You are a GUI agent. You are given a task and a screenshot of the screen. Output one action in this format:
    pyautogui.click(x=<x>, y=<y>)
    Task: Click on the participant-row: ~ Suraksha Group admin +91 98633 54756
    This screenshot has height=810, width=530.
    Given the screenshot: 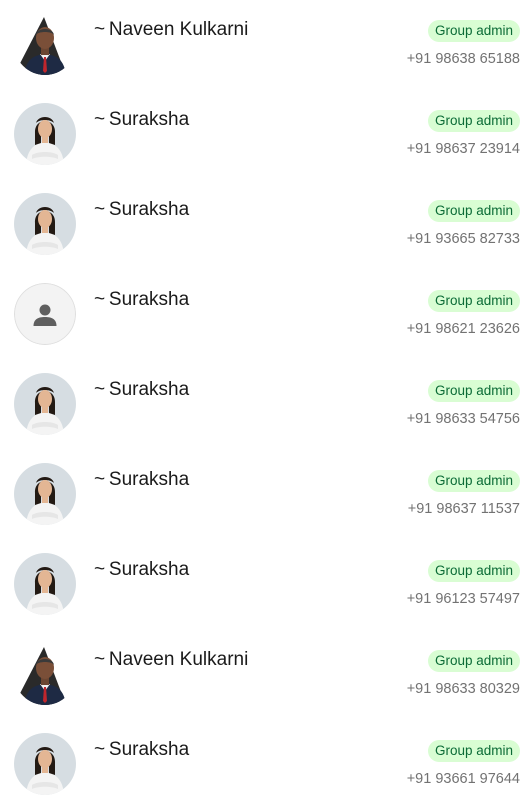 What is the action you would take?
    pyautogui.click(x=265, y=405)
    